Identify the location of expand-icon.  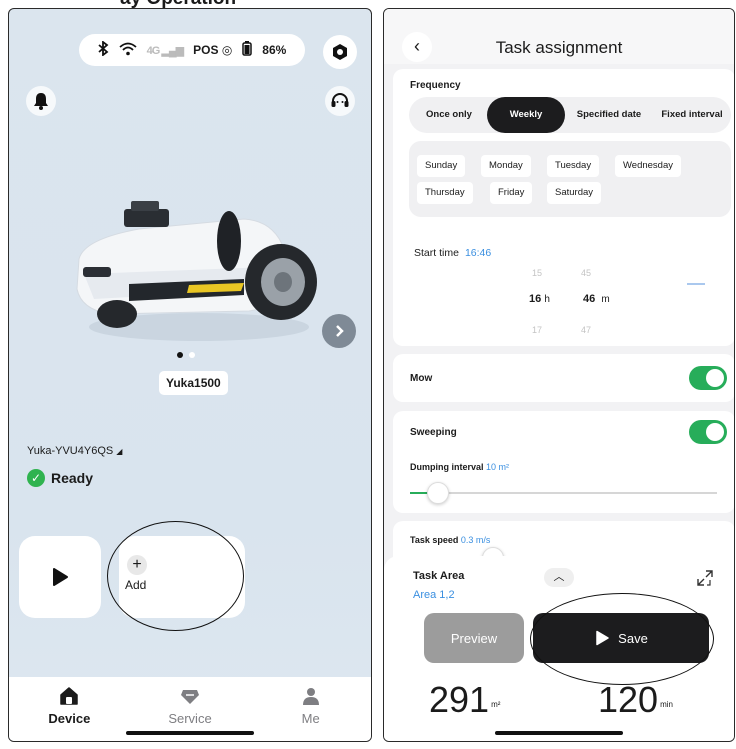
(705, 578).